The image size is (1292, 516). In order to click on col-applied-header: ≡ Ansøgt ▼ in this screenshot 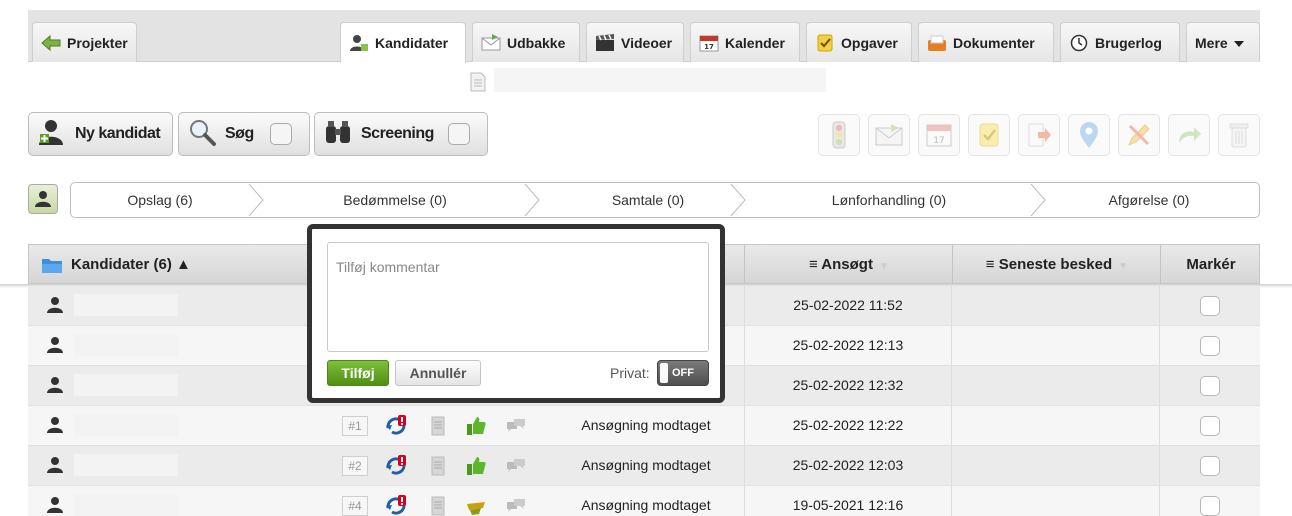, I will do `click(849, 265)`.